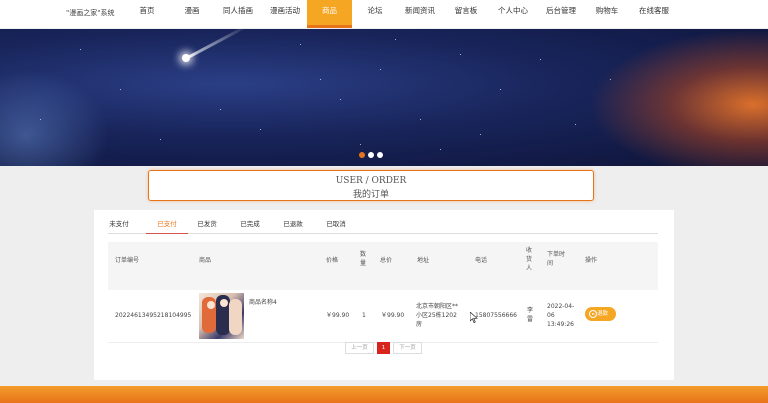  Describe the element at coordinates (603, 314) in the screenshot. I see `refund-button-label: 退款` at that location.